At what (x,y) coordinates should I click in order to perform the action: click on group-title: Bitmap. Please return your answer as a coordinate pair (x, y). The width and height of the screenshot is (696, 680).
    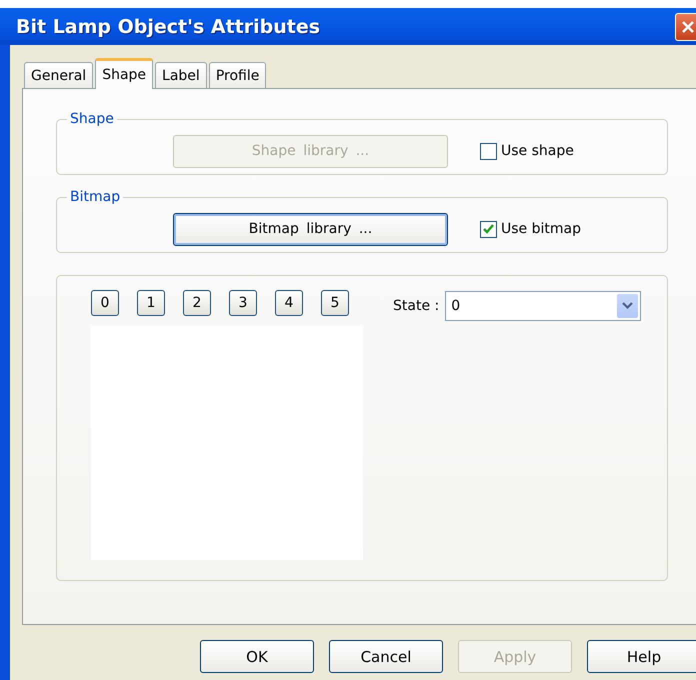
    Looking at the image, I should click on (95, 197).